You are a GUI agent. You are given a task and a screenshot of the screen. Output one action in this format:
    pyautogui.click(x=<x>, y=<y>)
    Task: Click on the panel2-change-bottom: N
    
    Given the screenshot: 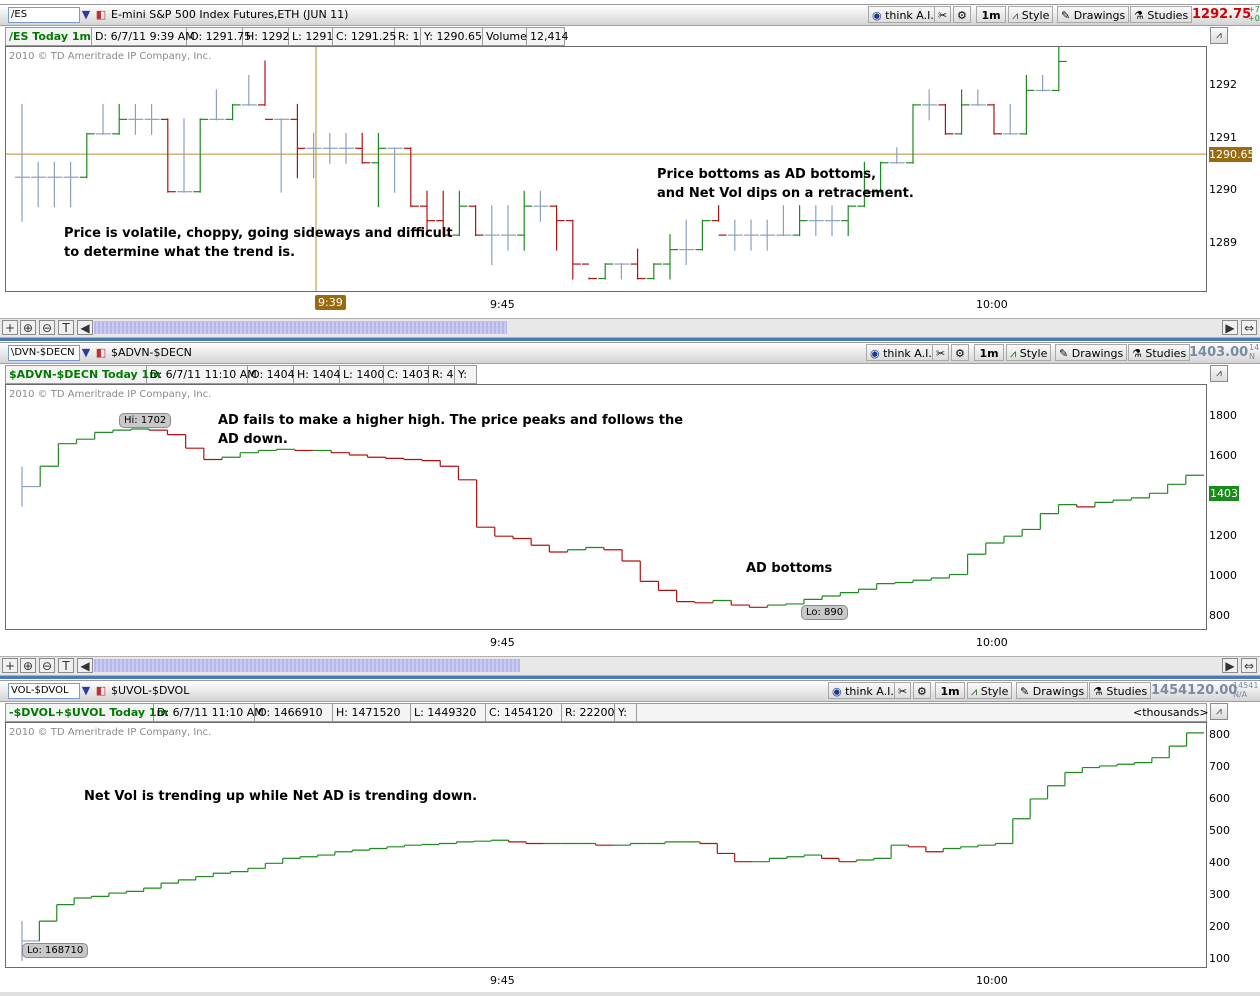 What is the action you would take?
    pyautogui.click(x=1252, y=356)
    